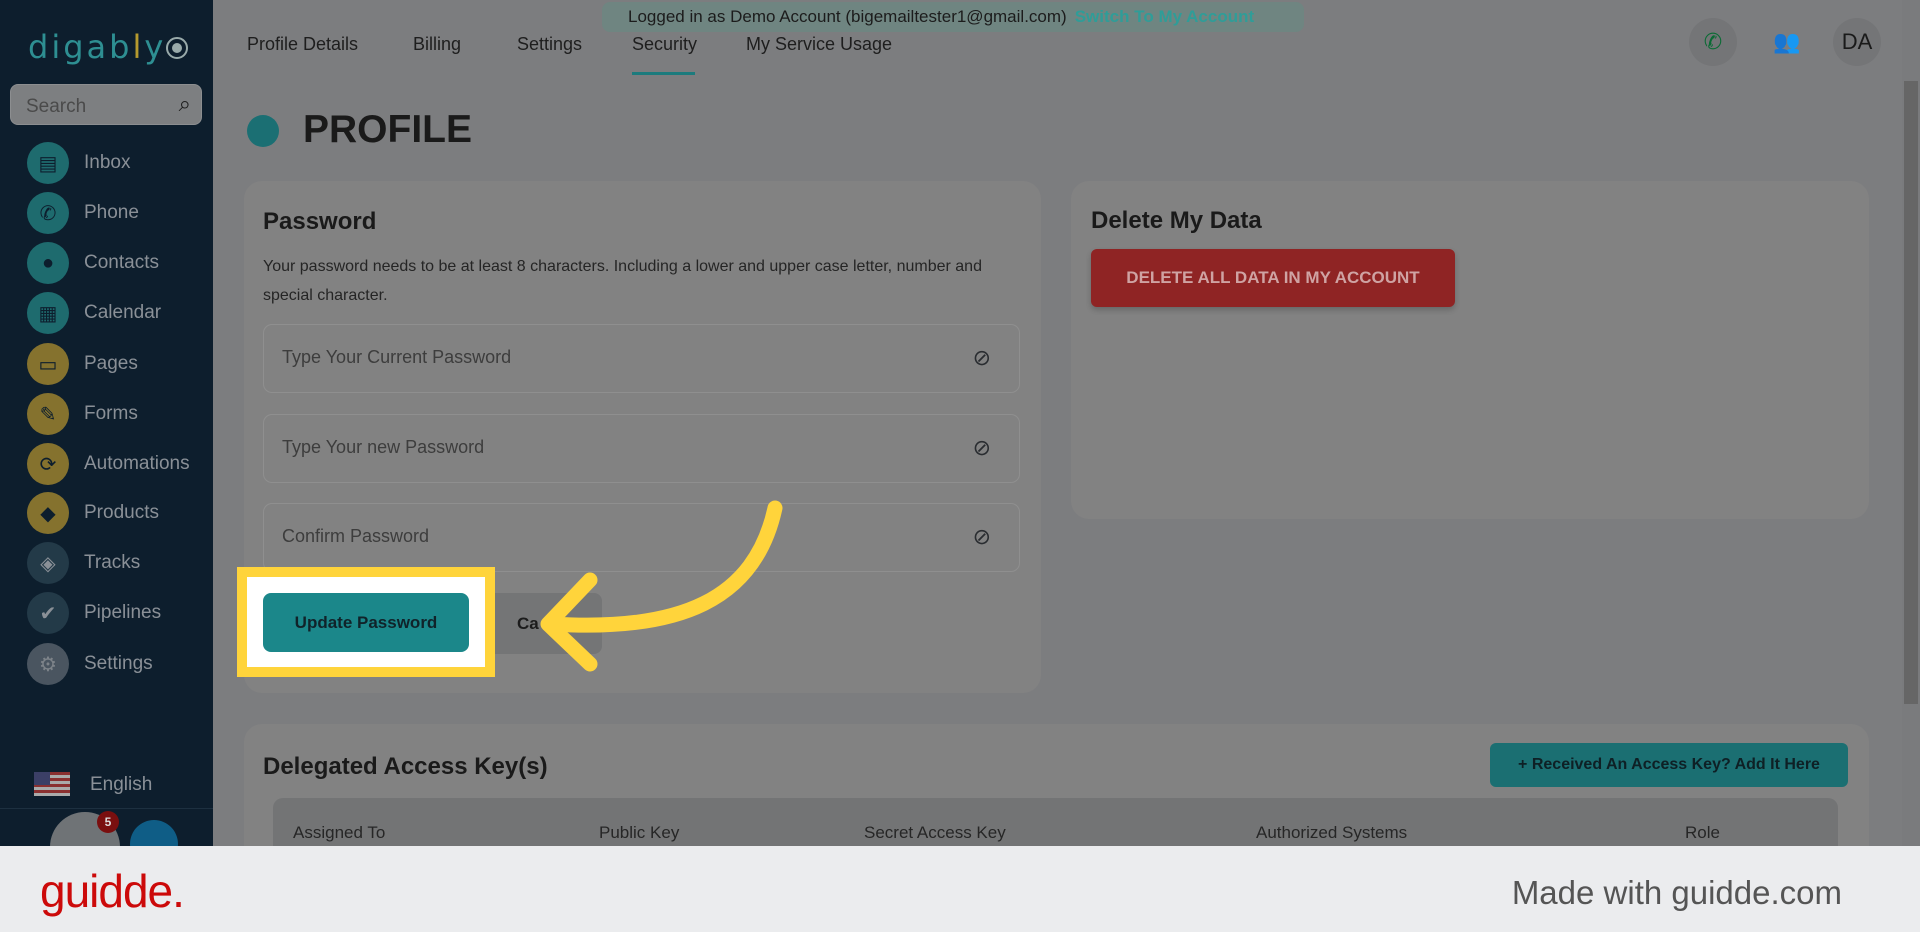 This screenshot has width=1920, height=932. What do you see at coordinates (405, 766) in the screenshot?
I see `delegated-title: Delegated Access Key(s)` at bounding box center [405, 766].